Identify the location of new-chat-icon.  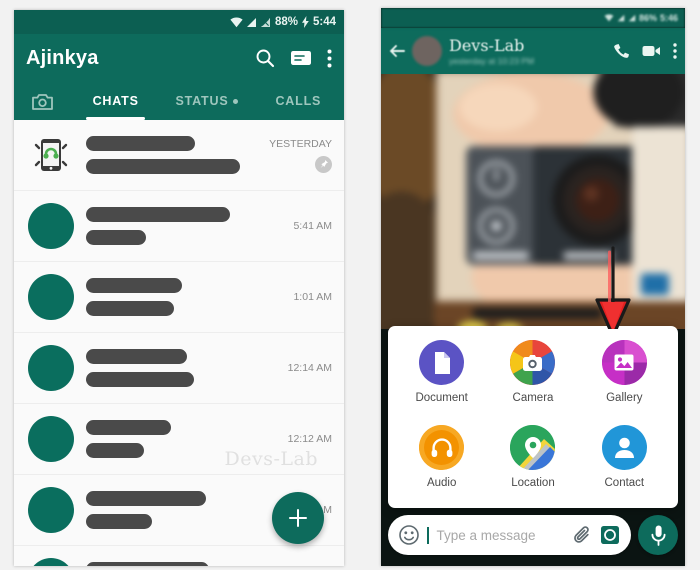
(301, 58).